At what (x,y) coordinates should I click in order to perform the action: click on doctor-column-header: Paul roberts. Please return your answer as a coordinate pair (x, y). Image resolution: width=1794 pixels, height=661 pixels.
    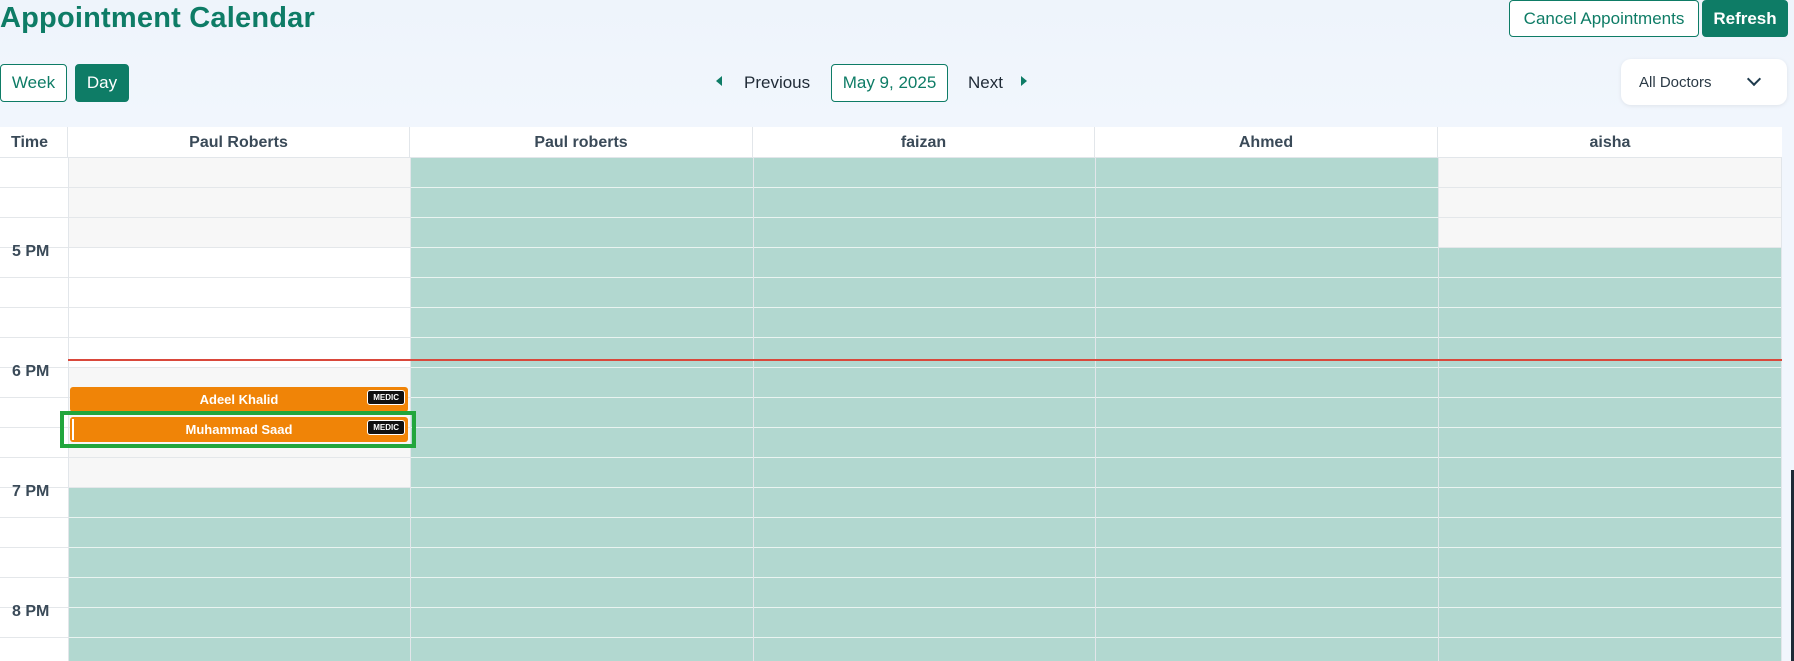
    Looking at the image, I should click on (581, 142).